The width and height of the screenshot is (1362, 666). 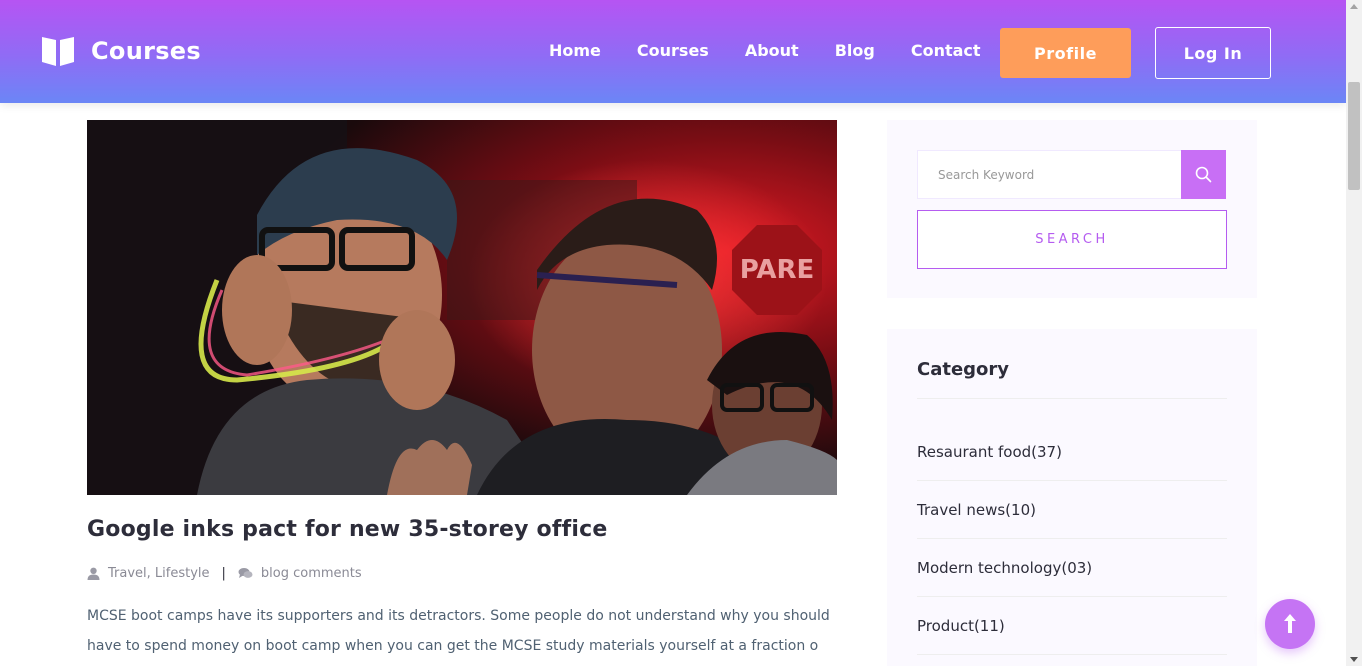 I want to click on nav-home: Home, so click(x=575, y=51).